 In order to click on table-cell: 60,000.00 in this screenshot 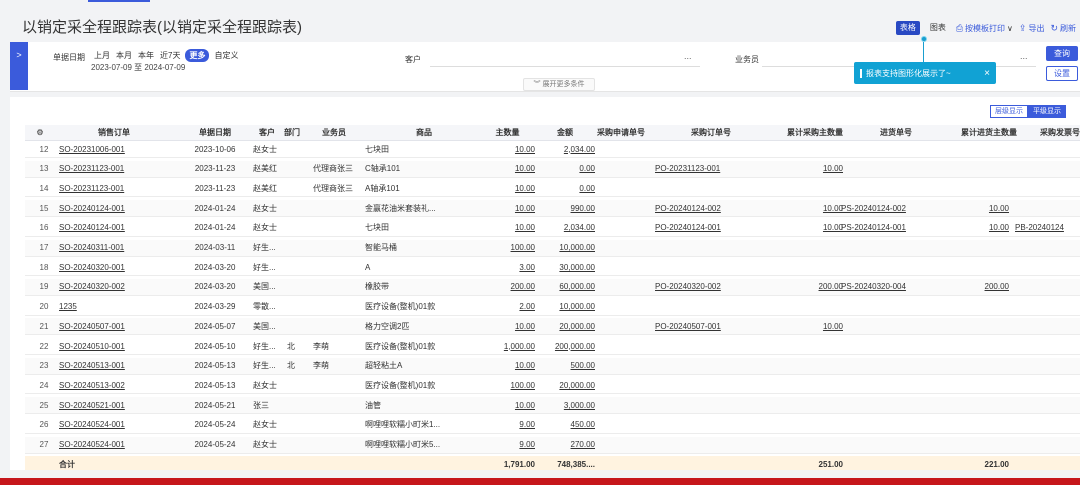, I will do `click(565, 287)`.